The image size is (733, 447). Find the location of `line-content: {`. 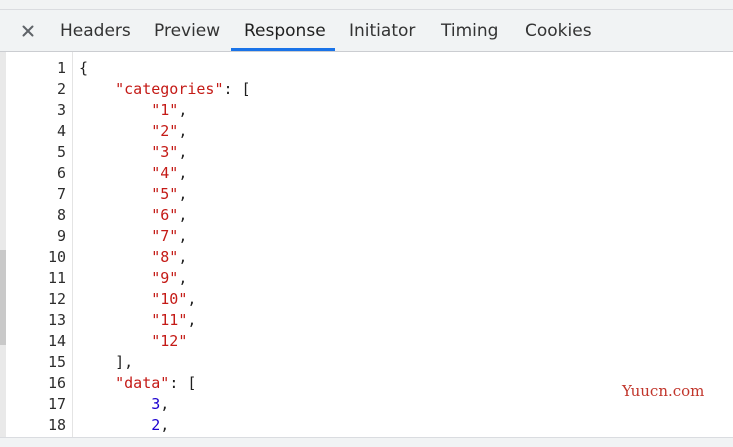

line-content: { is located at coordinates (83, 68).